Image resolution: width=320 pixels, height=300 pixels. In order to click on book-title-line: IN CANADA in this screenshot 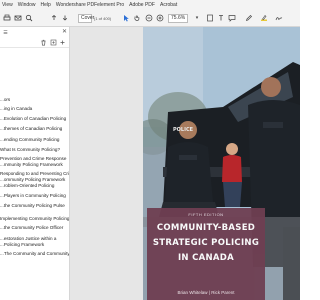, I will do `click(206, 258)`.